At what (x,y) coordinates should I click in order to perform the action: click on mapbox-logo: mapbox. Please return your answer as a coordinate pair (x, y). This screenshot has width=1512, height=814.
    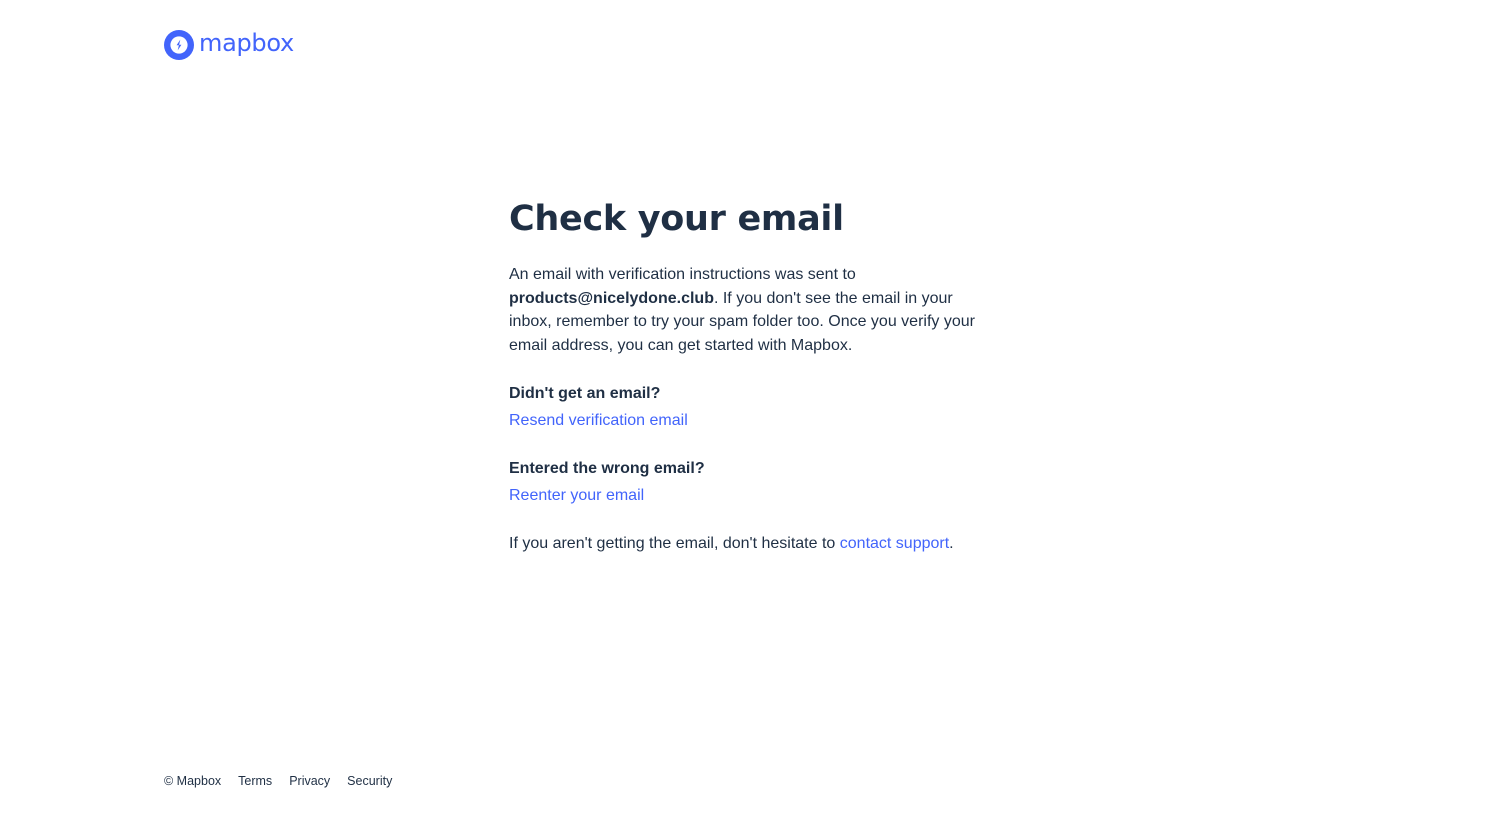
    Looking at the image, I should click on (229, 44).